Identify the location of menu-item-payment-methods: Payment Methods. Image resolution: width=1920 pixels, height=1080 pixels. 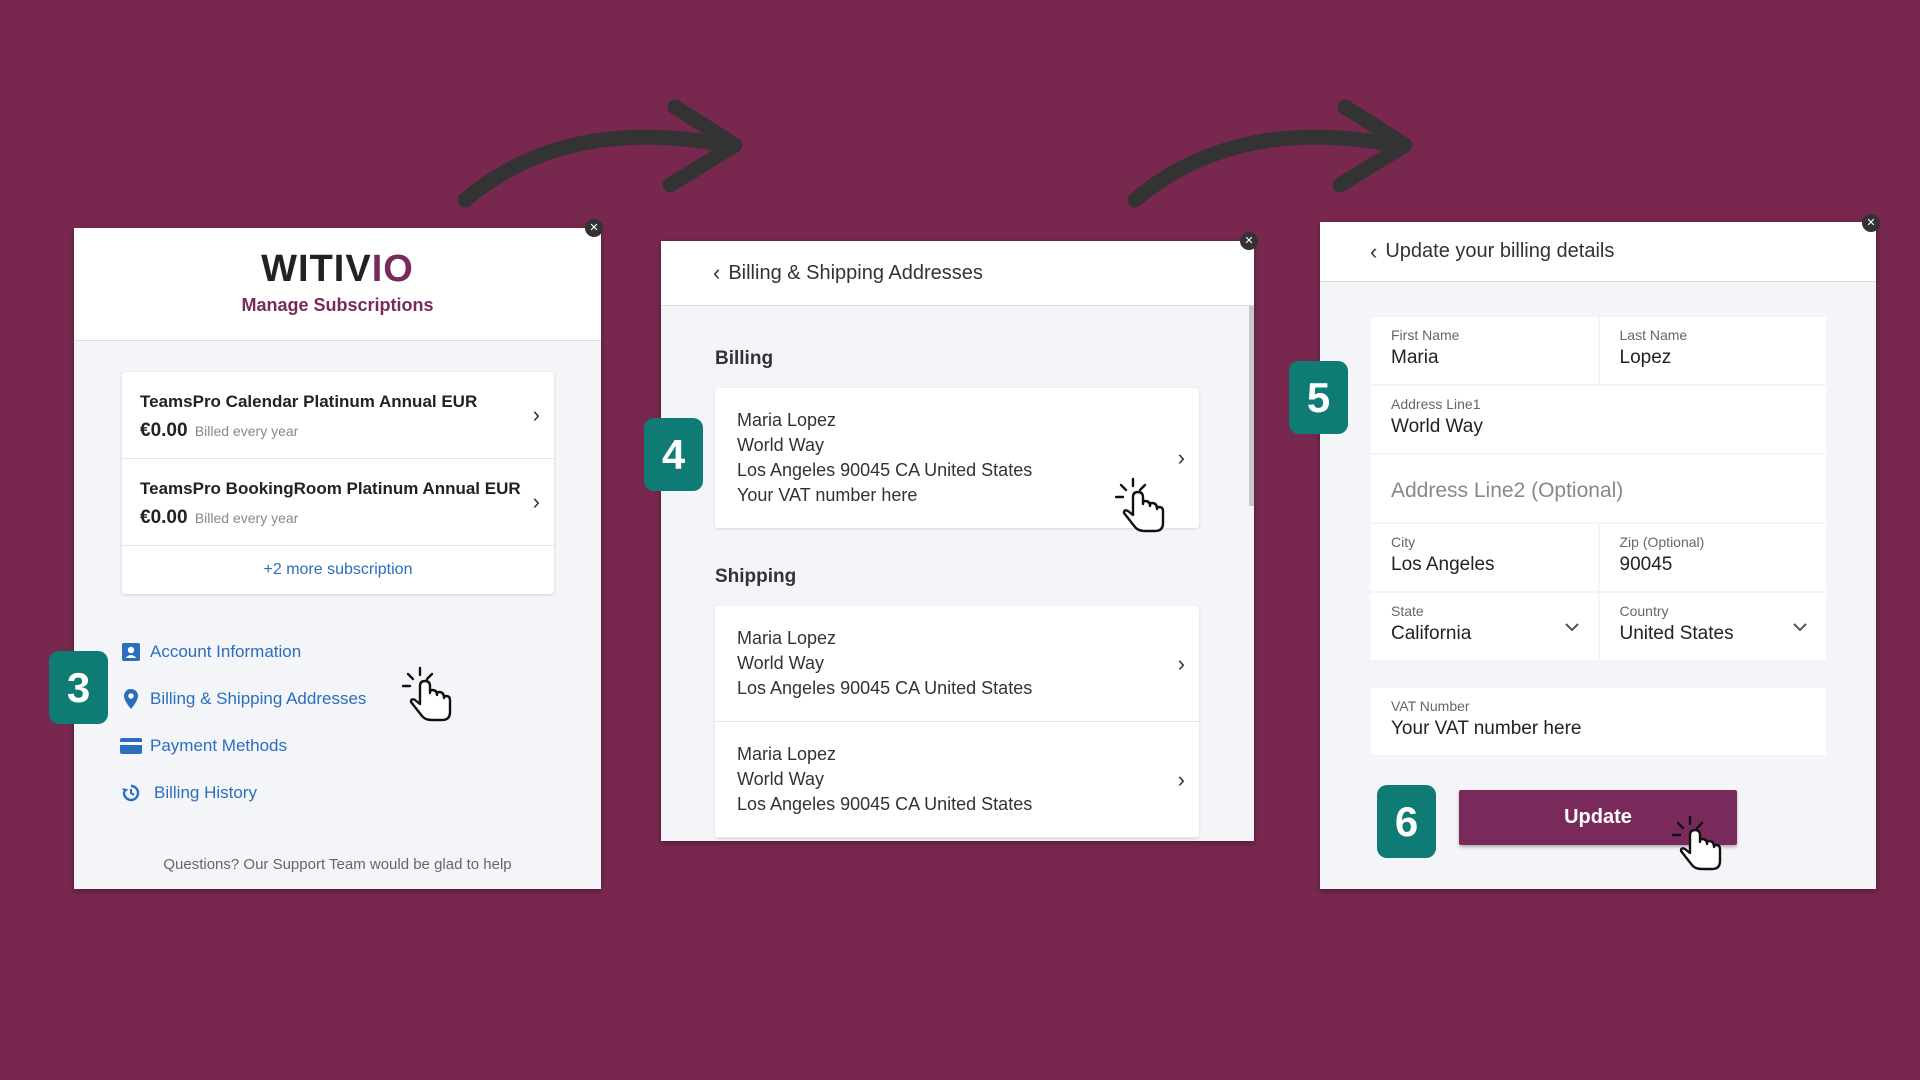
(243, 745).